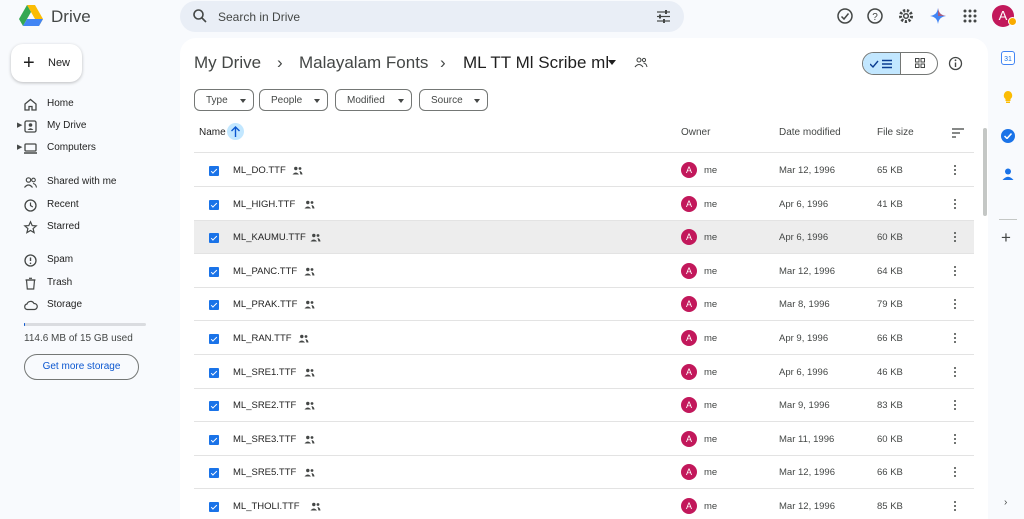 Image resolution: width=1024 pixels, height=519 pixels. What do you see at coordinates (366, 100) in the screenshot?
I see `filter-chip-label: Modified` at bounding box center [366, 100].